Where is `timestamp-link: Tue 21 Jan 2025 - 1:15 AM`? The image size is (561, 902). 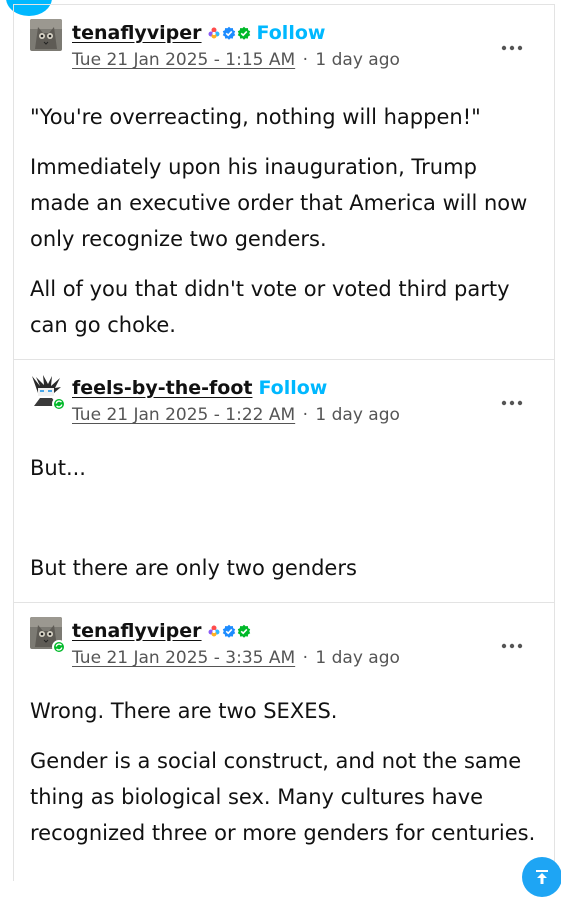 timestamp-link: Tue 21 Jan 2025 - 1:15 AM is located at coordinates (183, 60).